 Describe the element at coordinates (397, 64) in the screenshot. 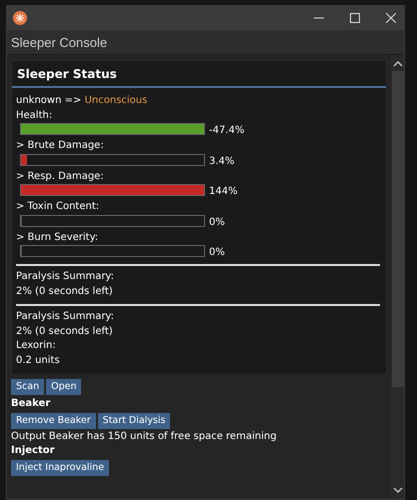

I see `scroll-up-icon` at that location.